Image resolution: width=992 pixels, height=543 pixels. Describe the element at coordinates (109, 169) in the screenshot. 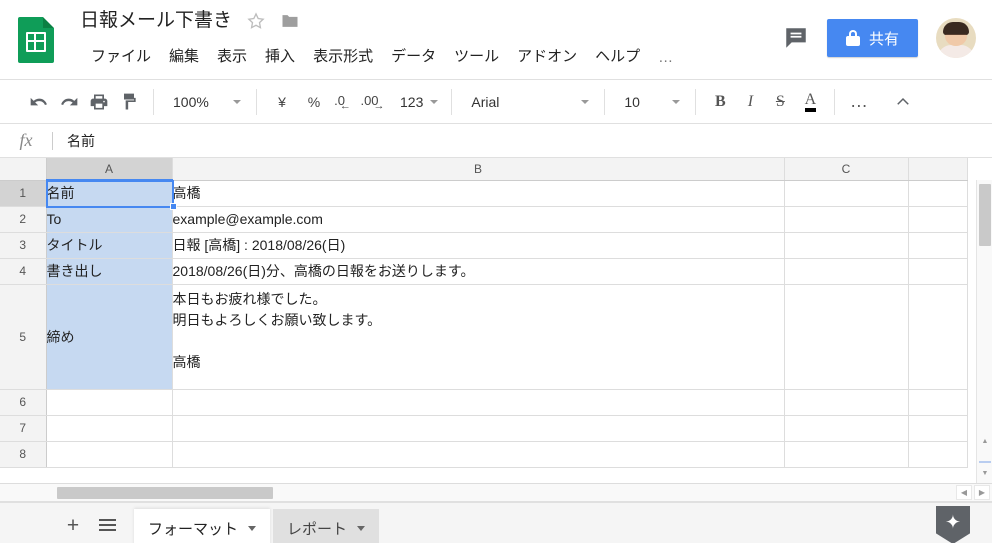

I see `column-header-a: A` at that location.